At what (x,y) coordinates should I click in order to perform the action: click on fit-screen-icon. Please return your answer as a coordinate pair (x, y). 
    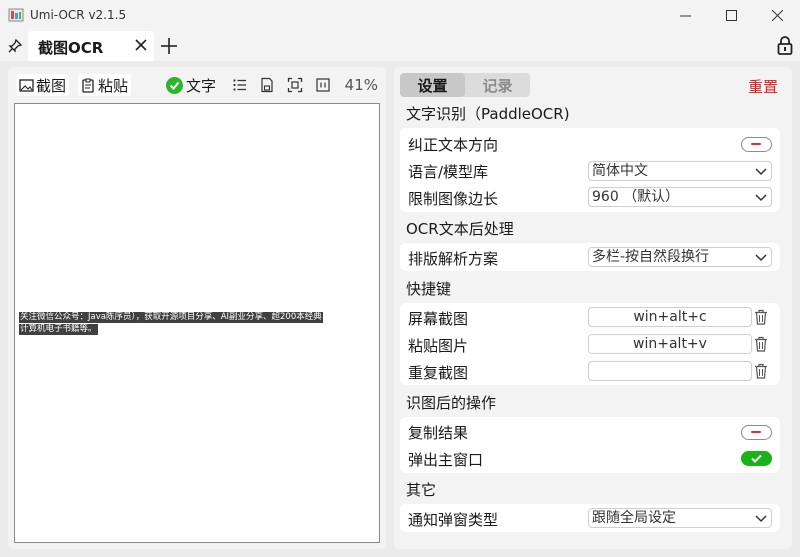
    Looking at the image, I should click on (295, 85).